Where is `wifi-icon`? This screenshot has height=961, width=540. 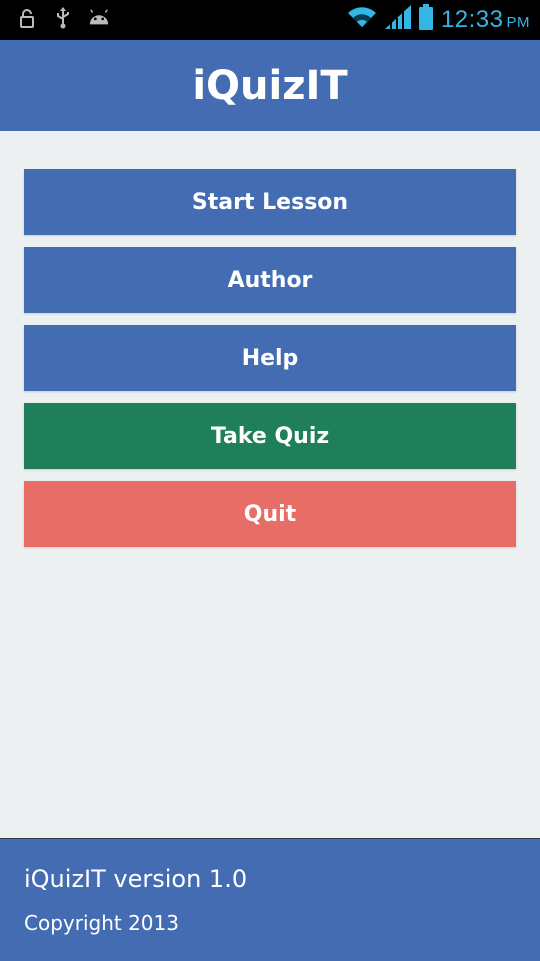
wifi-icon is located at coordinates (362, 19).